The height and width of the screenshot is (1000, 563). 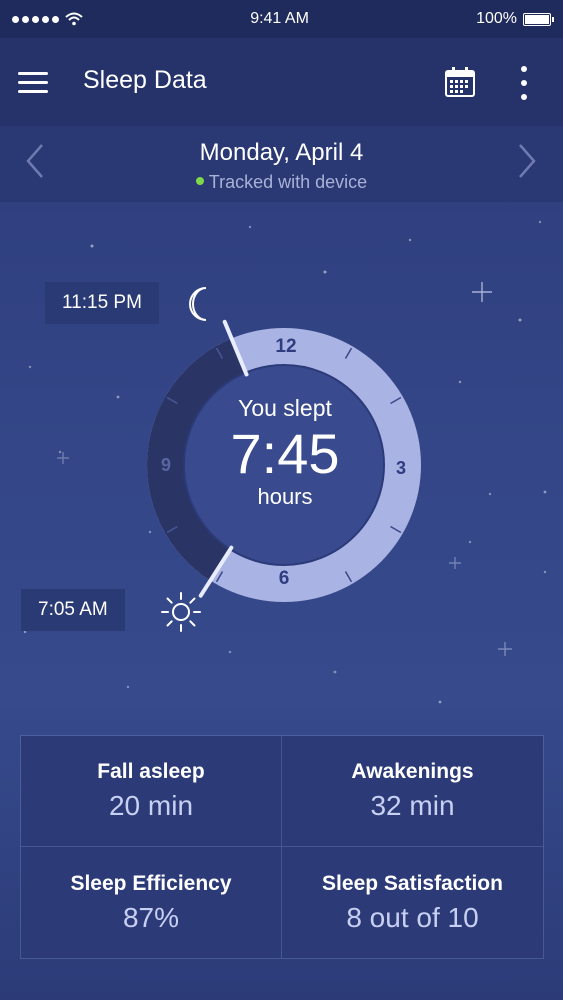 What do you see at coordinates (412, 883) in the screenshot?
I see `stat-label: Sleep Satisfaction` at bounding box center [412, 883].